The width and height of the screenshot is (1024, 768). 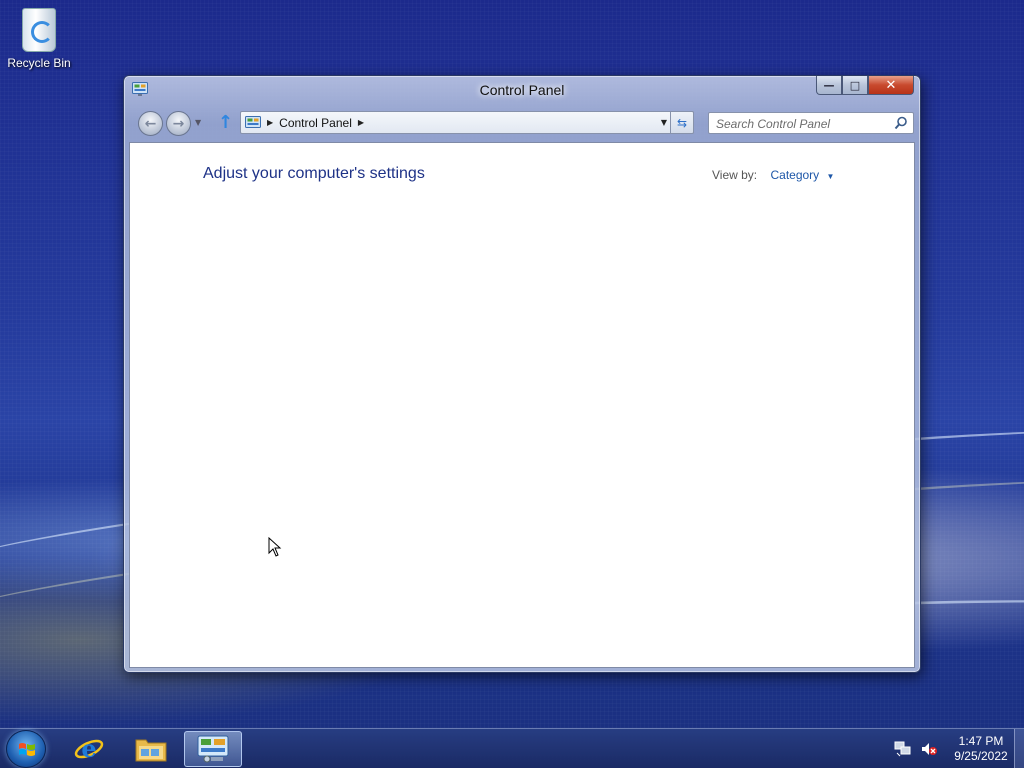 I want to click on taskbar-control-panel, so click(x=213, y=749).